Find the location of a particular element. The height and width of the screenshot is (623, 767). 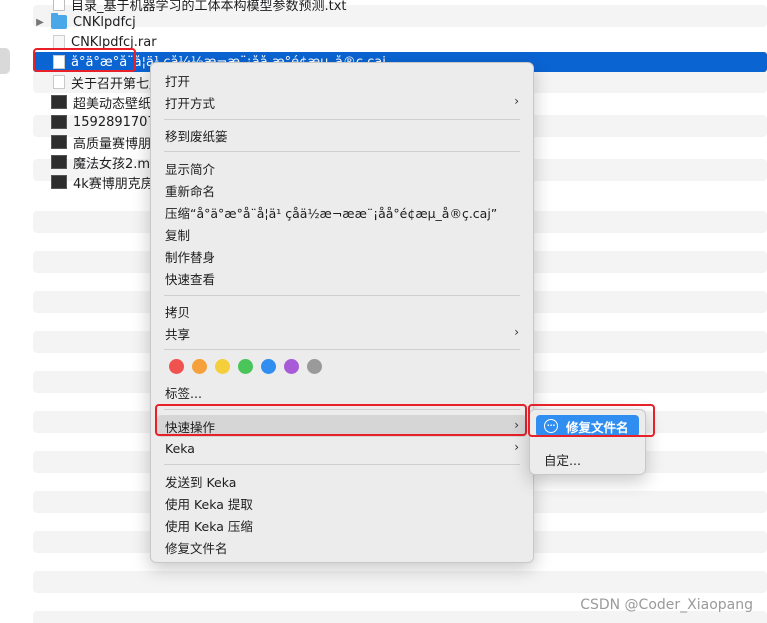

watermark: CSDN @Coder_Xiaopang is located at coordinates (666, 605).